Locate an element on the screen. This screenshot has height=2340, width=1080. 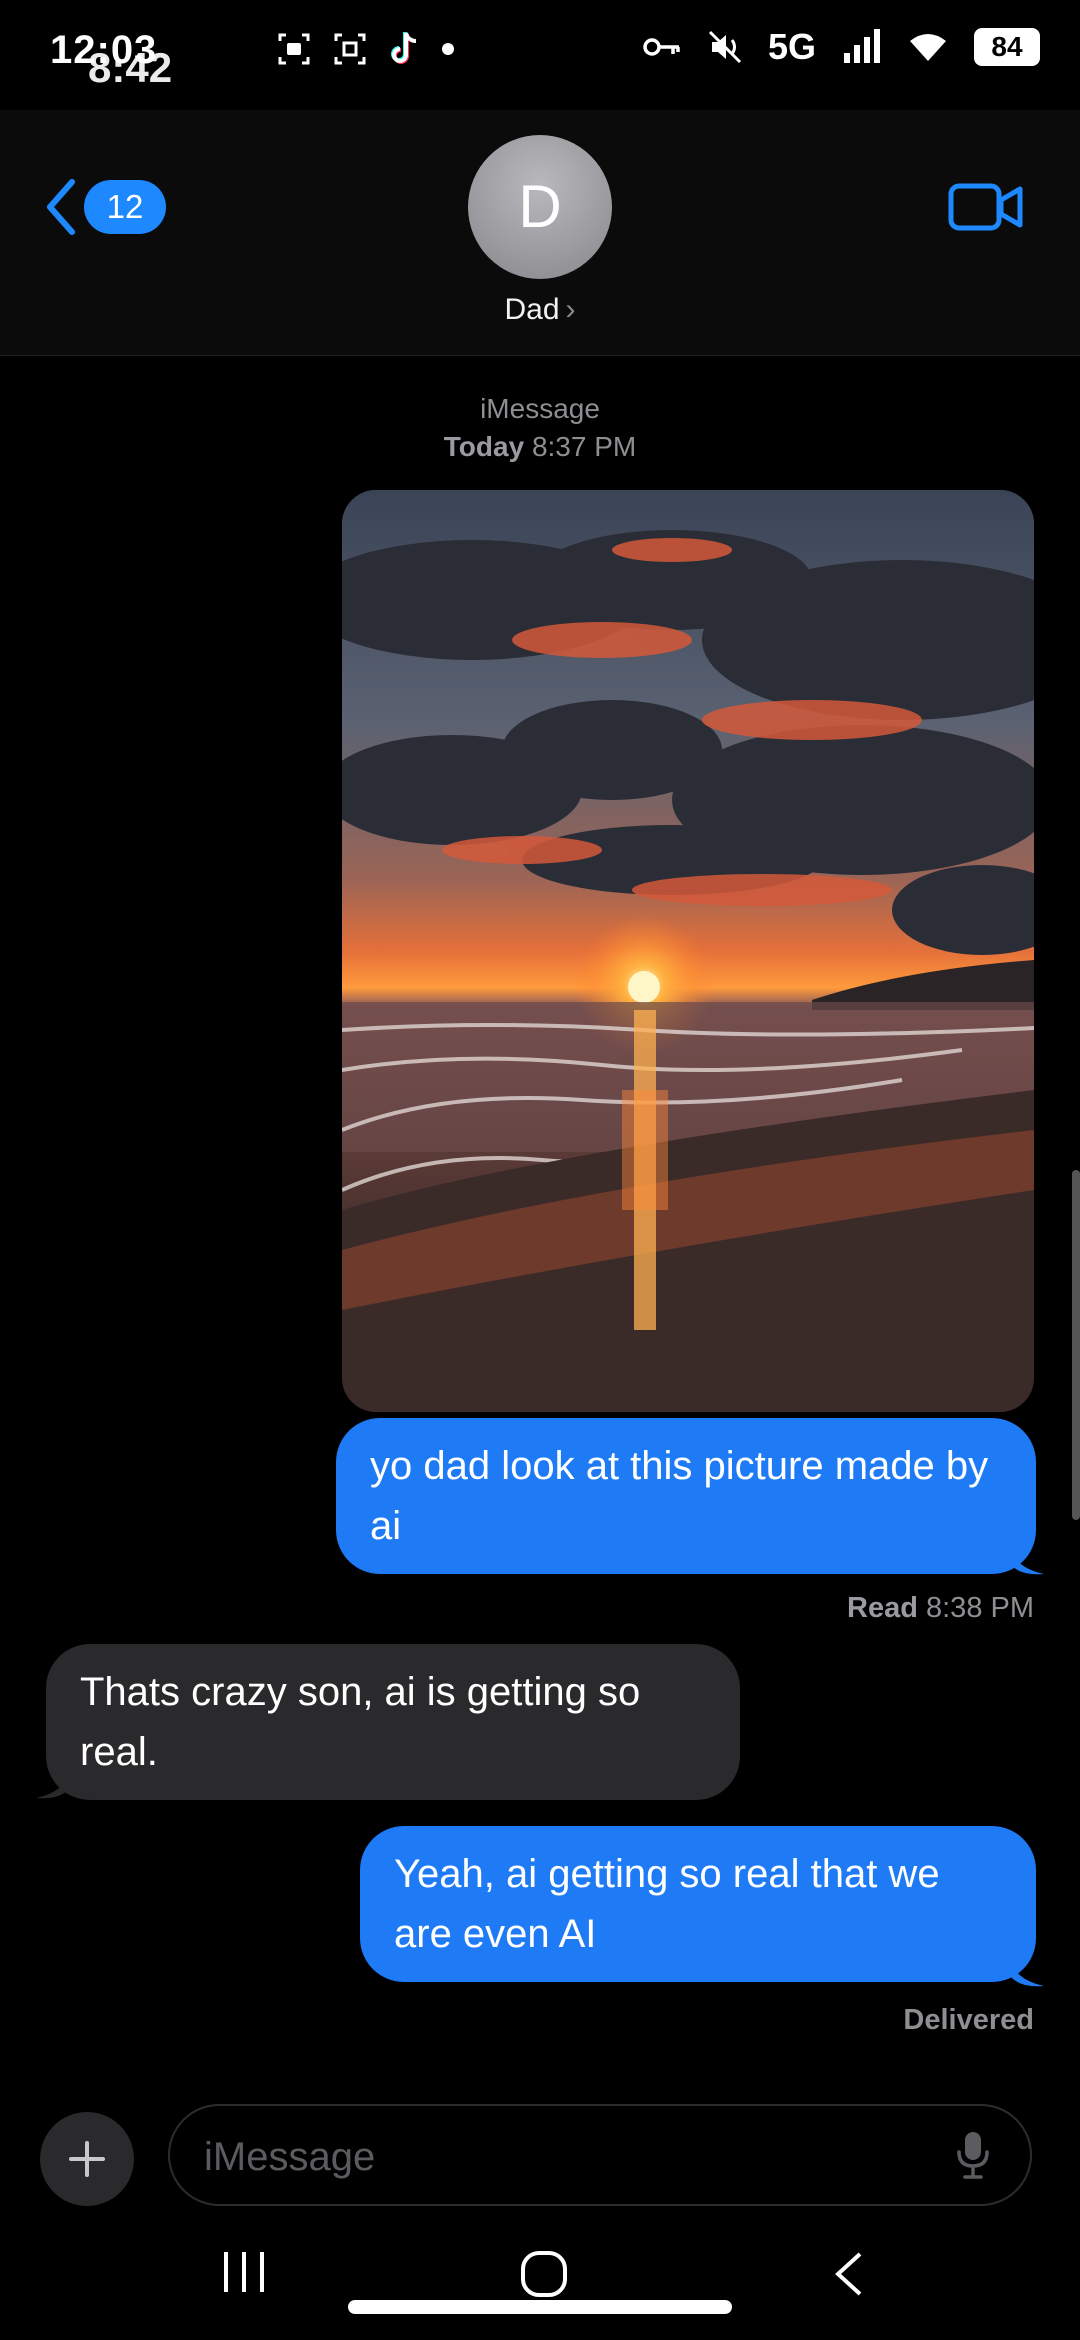
network-type: 5G is located at coordinates (791, 46).